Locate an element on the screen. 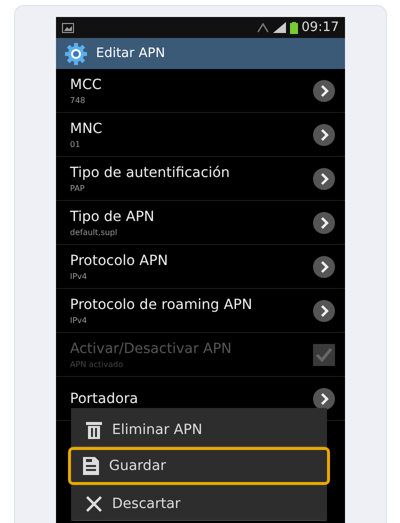  screen-title: Editar APN is located at coordinates (131, 53).